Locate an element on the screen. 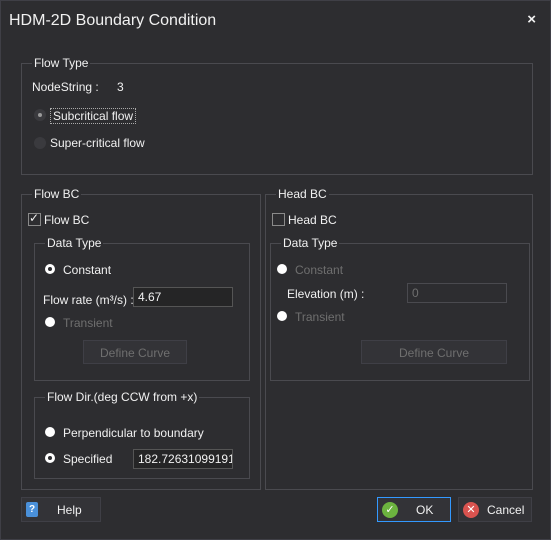  cancel-label: Cancel is located at coordinates (506, 510).